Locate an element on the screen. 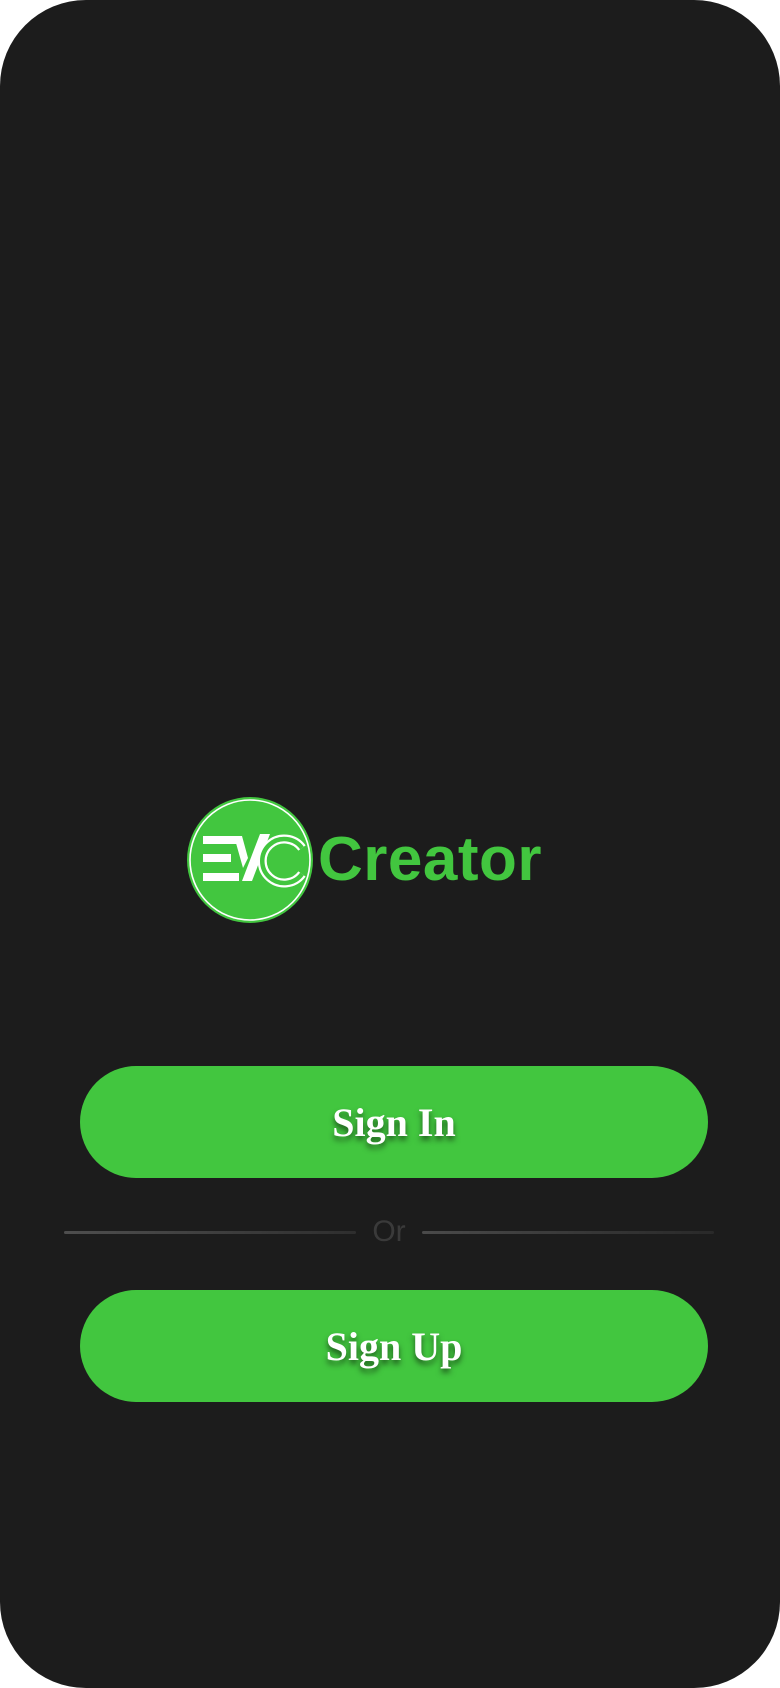 The height and width of the screenshot is (1688, 780). sign-in-button: Sign In is located at coordinates (394, 1122).